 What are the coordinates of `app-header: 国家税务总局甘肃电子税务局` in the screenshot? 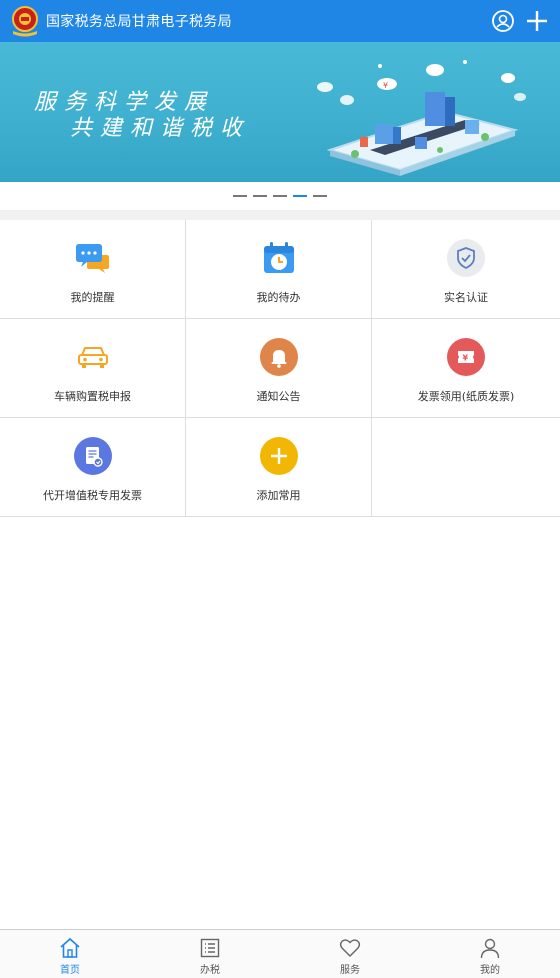 It's located at (280, 21).